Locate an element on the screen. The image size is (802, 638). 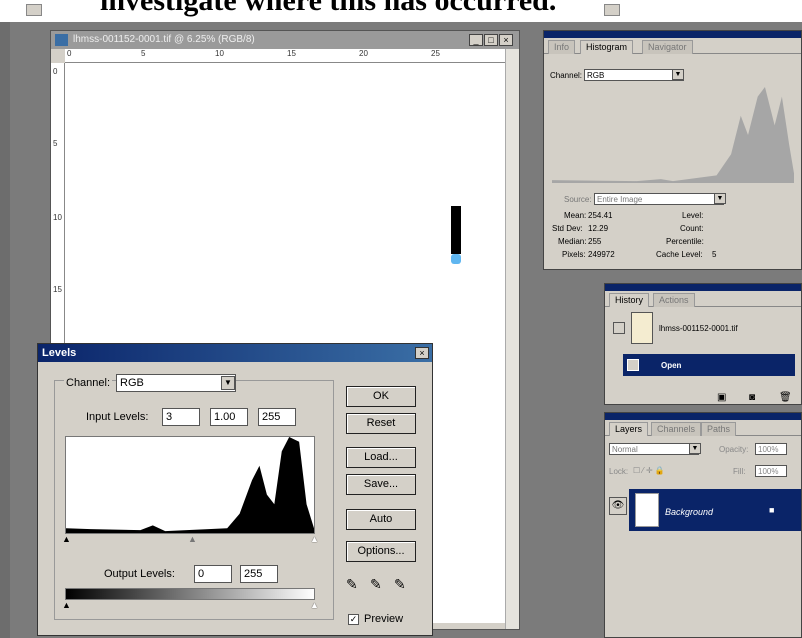
white-point-slider: ▲ is located at coordinates (314, 539).